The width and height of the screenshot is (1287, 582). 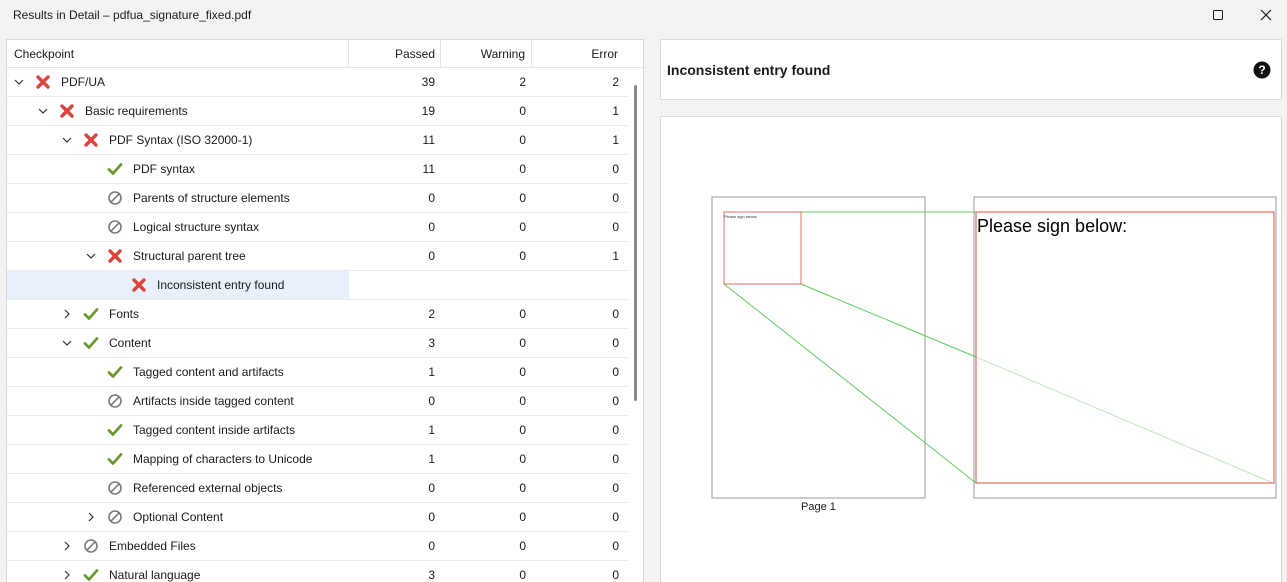 What do you see at coordinates (181, 140) in the screenshot?
I see `row-label: PDF Syntax (ISO 32000-1)` at bounding box center [181, 140].